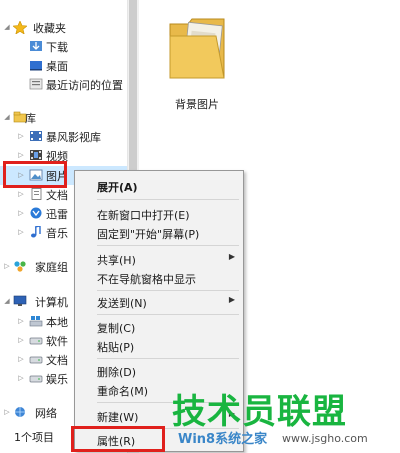 The width and height of the screenshot is (400, 453). Describe the element at coordinates (146, 279) in the screenshot. I see `menu-item-label: 不在导航窗格中显示` at that location.